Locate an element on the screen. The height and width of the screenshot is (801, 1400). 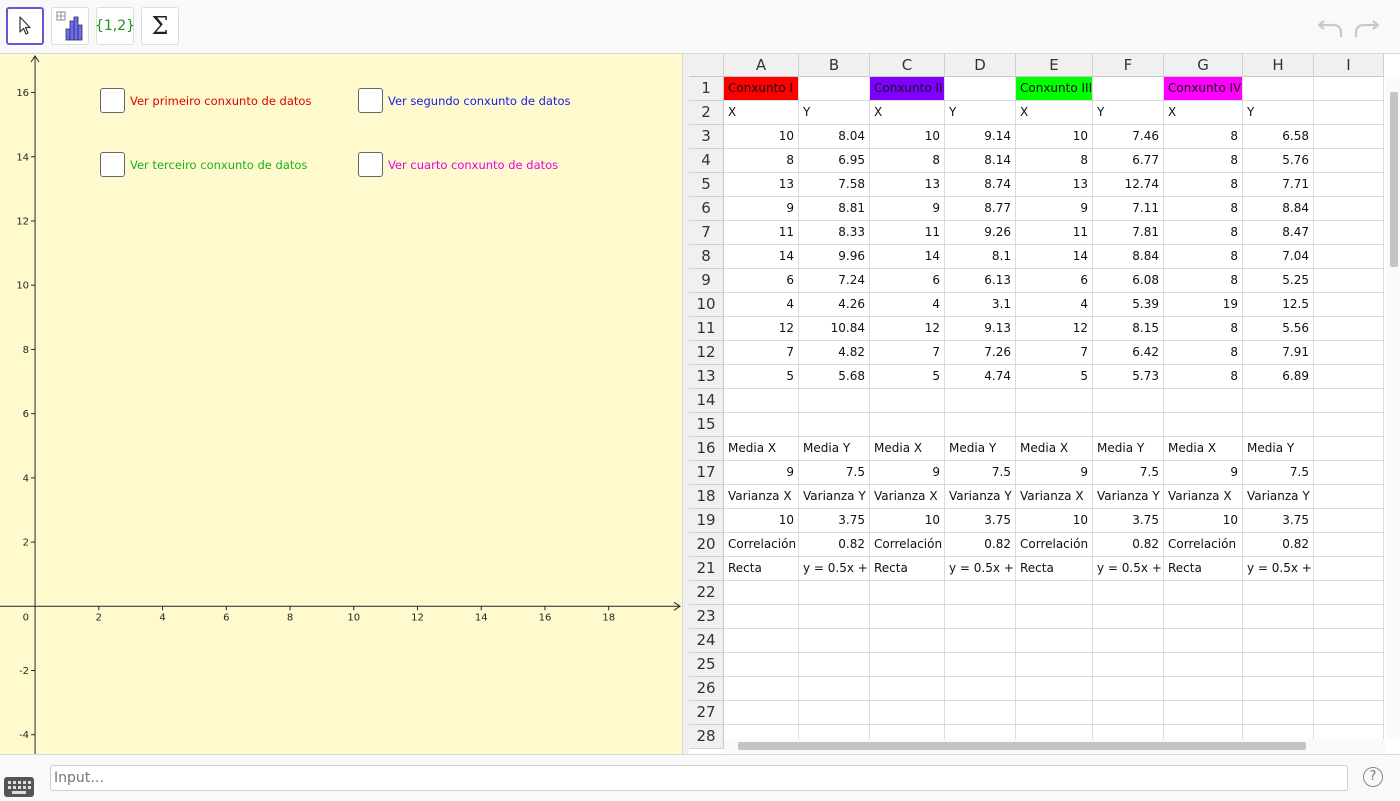
cell-a9: 6 is located at coordinates (761, 281).